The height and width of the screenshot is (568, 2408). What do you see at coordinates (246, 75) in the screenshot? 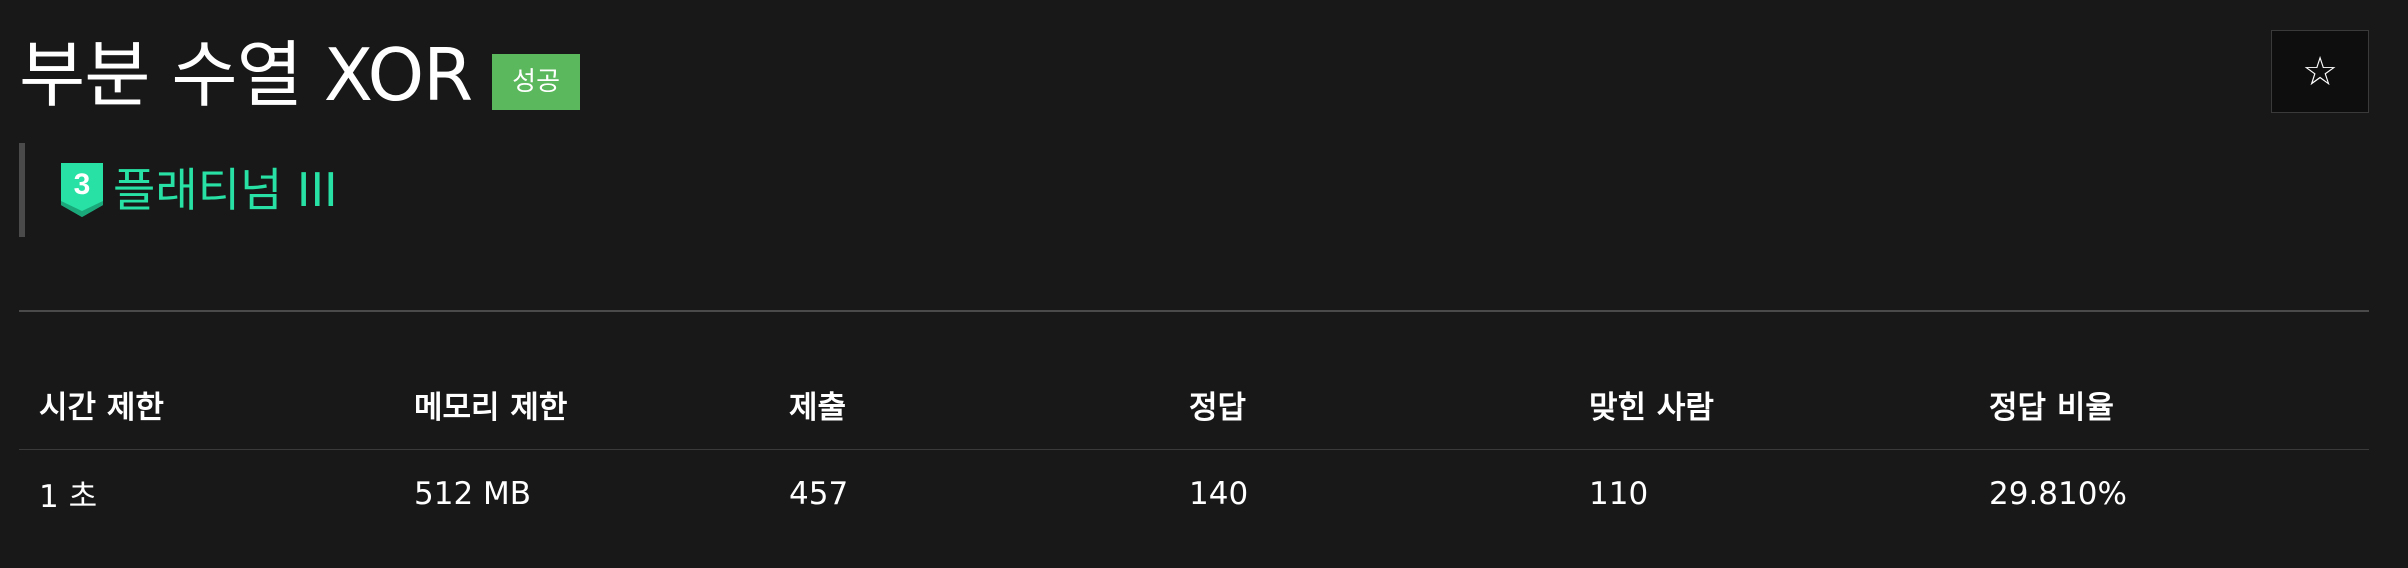
I see `problem-title: 부분 수열 XOR` at bounding box center [246, 75].